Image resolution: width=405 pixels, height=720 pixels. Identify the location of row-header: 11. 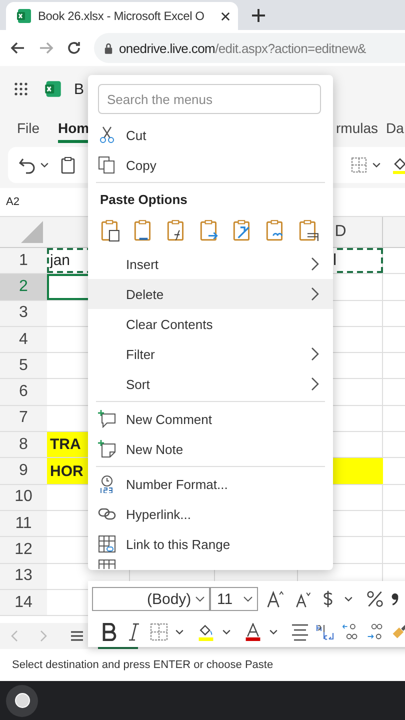
(23, 523).